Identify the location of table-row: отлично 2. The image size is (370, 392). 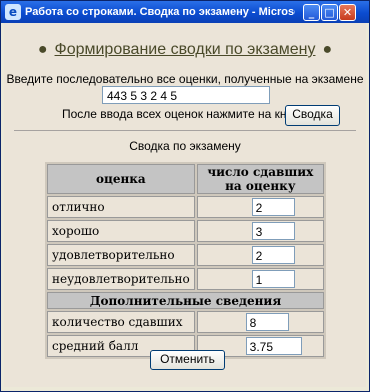
(185, 207).